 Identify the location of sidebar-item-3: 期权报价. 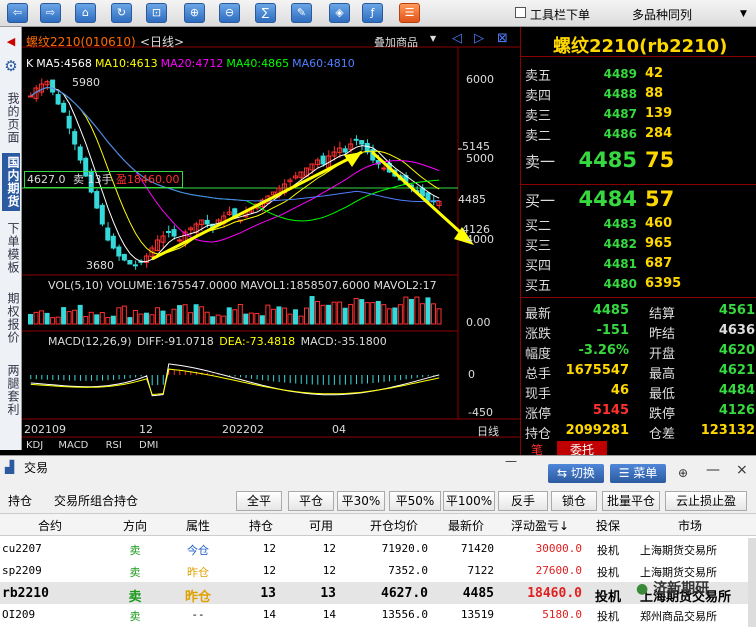
(11, 318).